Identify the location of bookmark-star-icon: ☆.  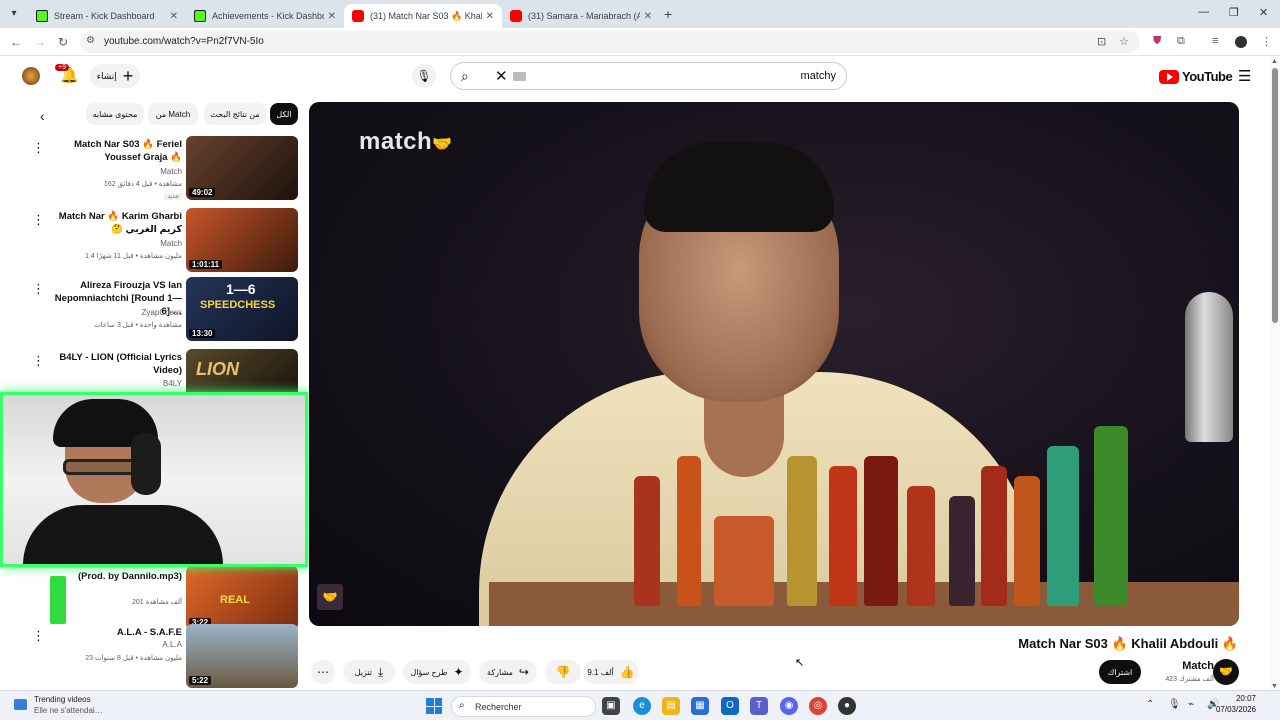
(1124, 41).